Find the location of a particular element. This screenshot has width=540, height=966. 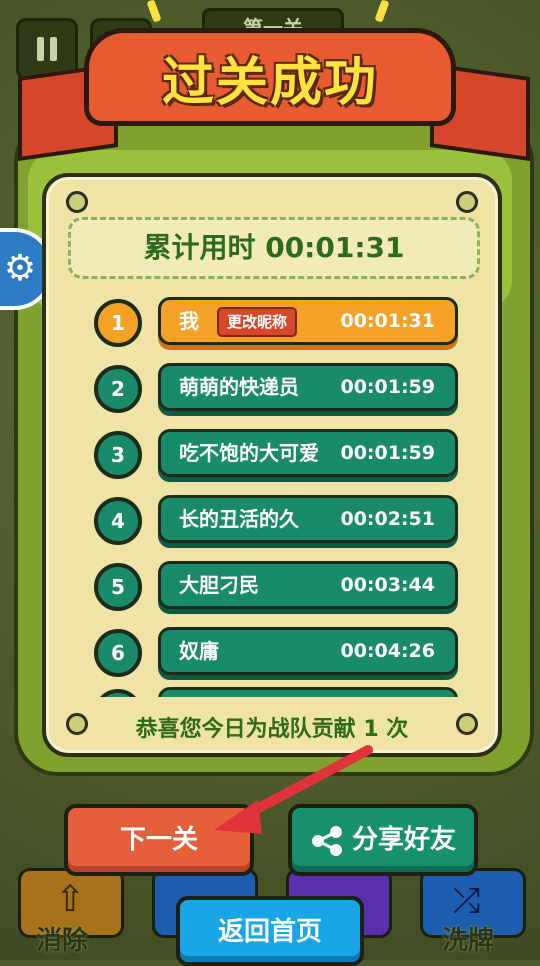

player-pill: 萌萌的快递员 00:01:59 is located at coordinates (308, 387).